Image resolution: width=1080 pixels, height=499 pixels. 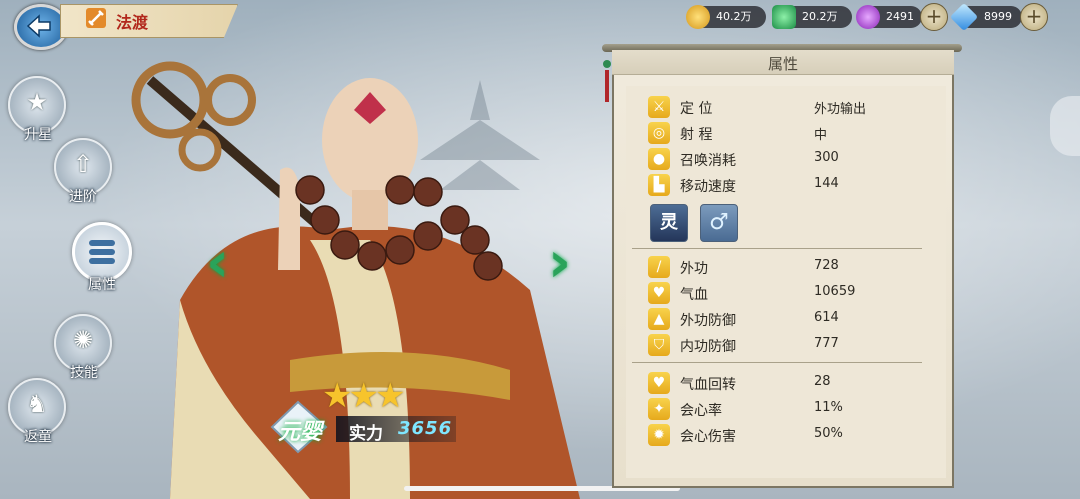 I want to click on next-hero-arrow: ›, so click(x=559, y=262).